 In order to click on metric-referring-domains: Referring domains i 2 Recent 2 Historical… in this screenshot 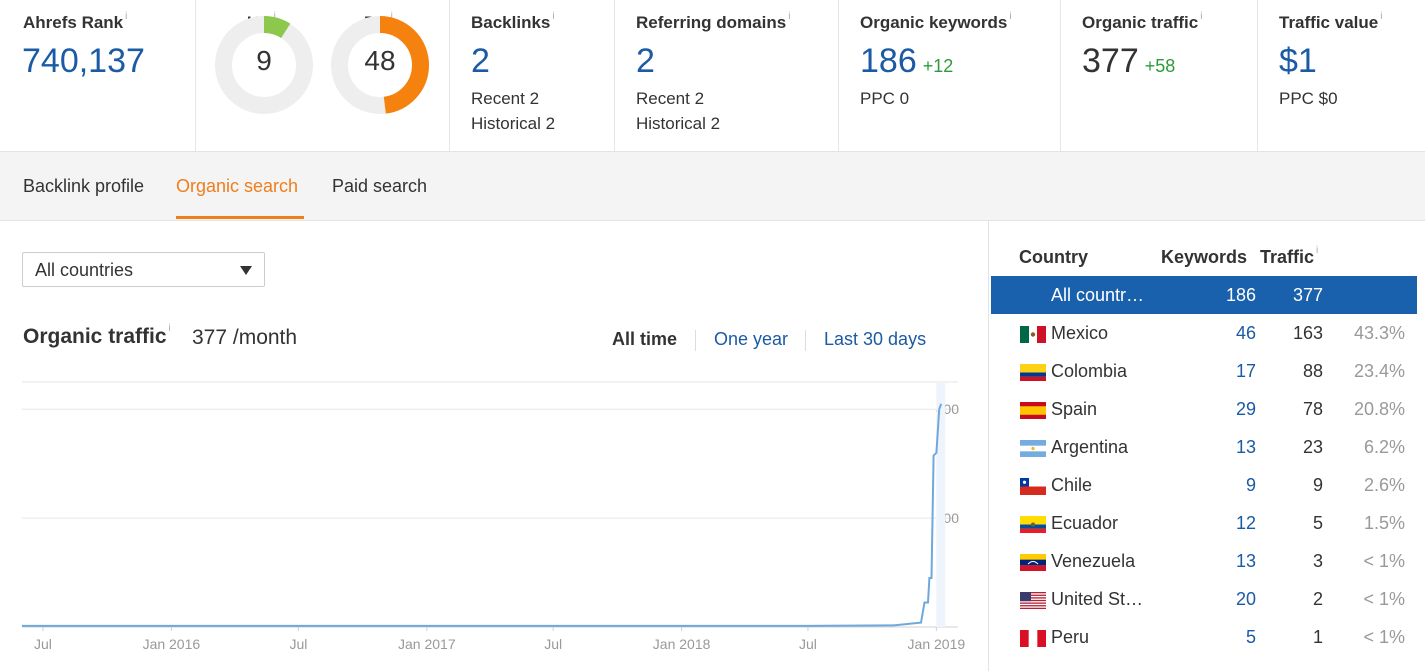, I will do `click(727, 75)`.